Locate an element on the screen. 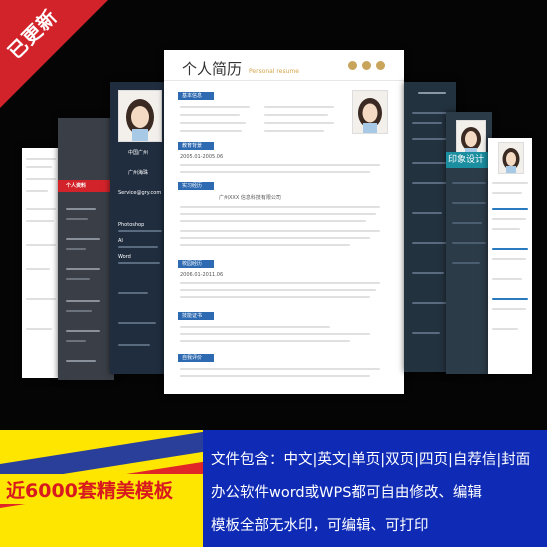 The width and height of the screenshot is (547, 547). section-basic-info: 基本信息 is located at coordinates (196, 96).